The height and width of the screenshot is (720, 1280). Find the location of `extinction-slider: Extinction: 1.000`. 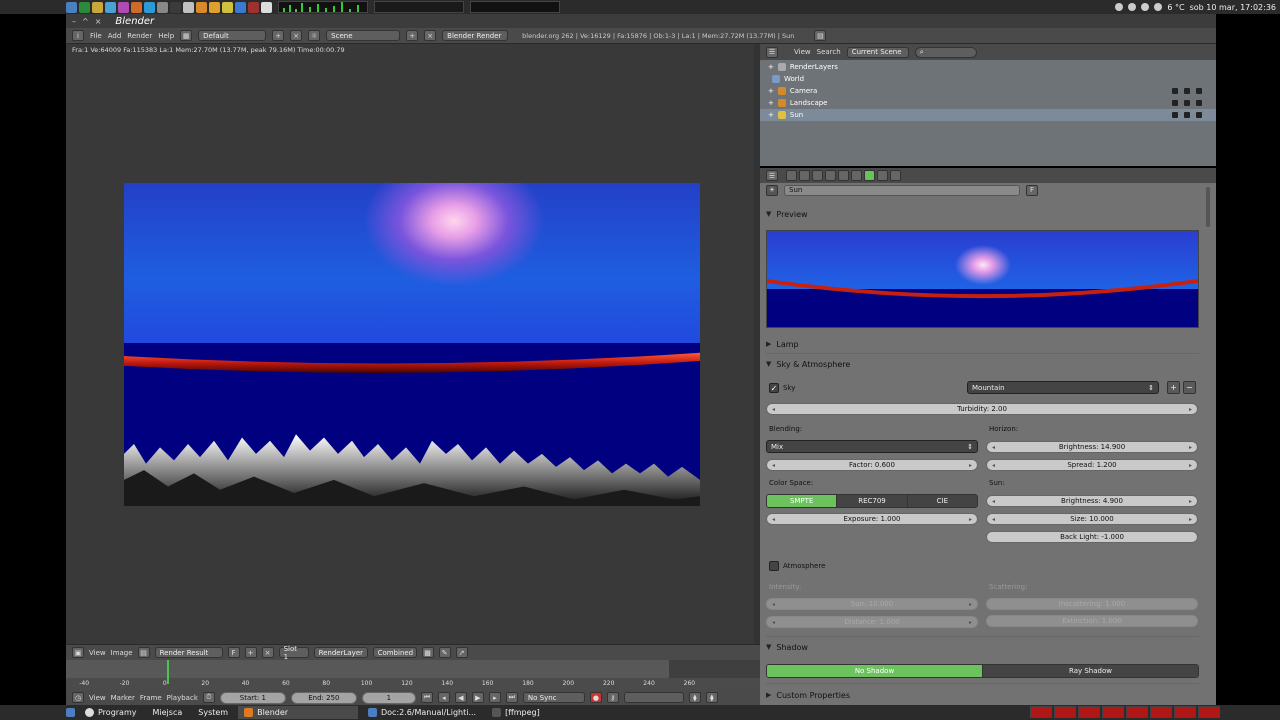

extinction-slider: Extinction: 1.000 is located at coordinates (1092, 621).